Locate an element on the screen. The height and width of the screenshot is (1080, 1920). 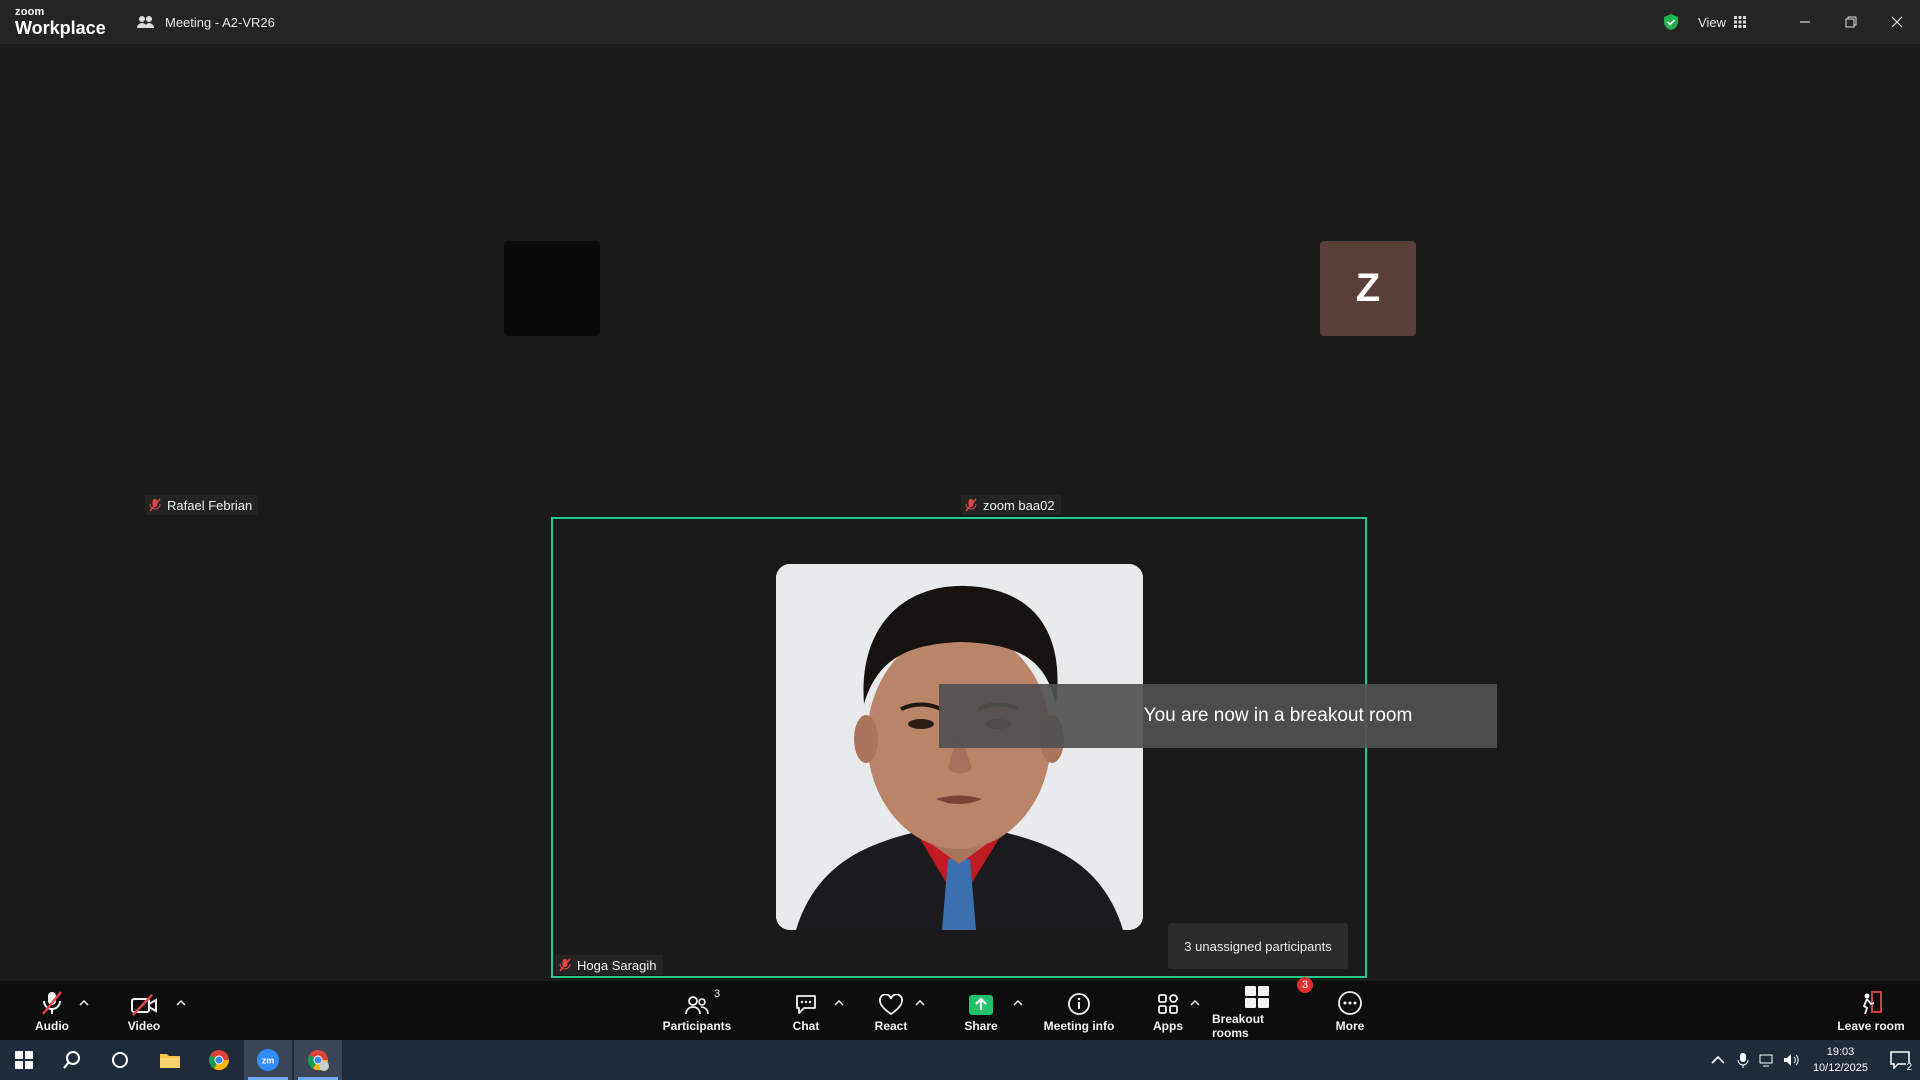
leave-room-button: Leave room is located at coordinates (1871, 1010).